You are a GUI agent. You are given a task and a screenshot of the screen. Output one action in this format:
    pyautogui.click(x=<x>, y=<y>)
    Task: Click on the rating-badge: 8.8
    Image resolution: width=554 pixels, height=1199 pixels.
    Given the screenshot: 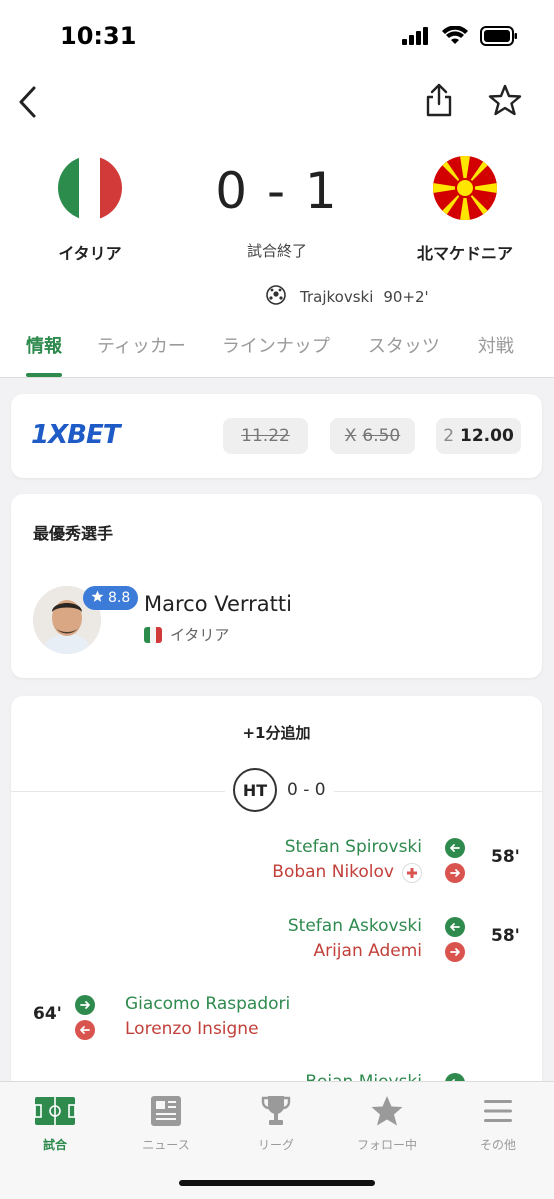 What is the action you would take?
    pyautogui.click(x=111, y=598)
    